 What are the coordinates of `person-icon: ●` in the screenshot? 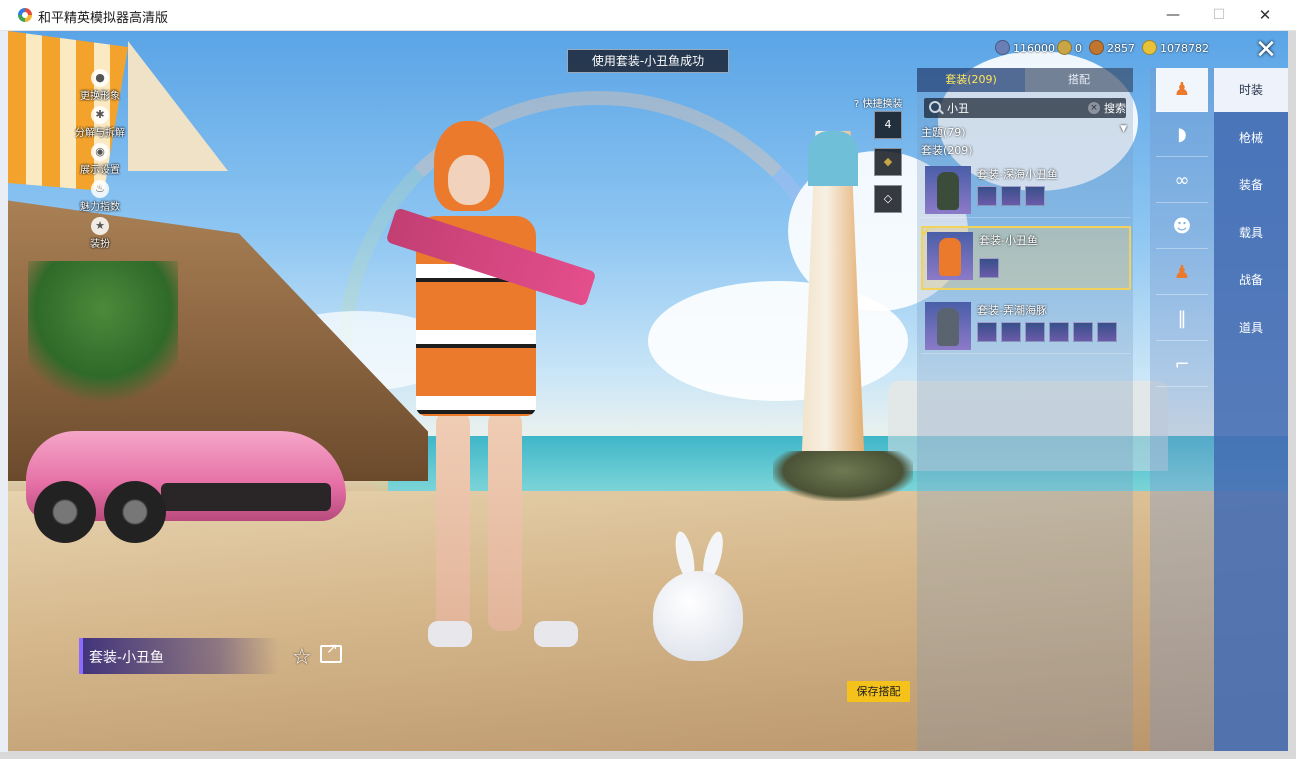 It's located at (100, 78).